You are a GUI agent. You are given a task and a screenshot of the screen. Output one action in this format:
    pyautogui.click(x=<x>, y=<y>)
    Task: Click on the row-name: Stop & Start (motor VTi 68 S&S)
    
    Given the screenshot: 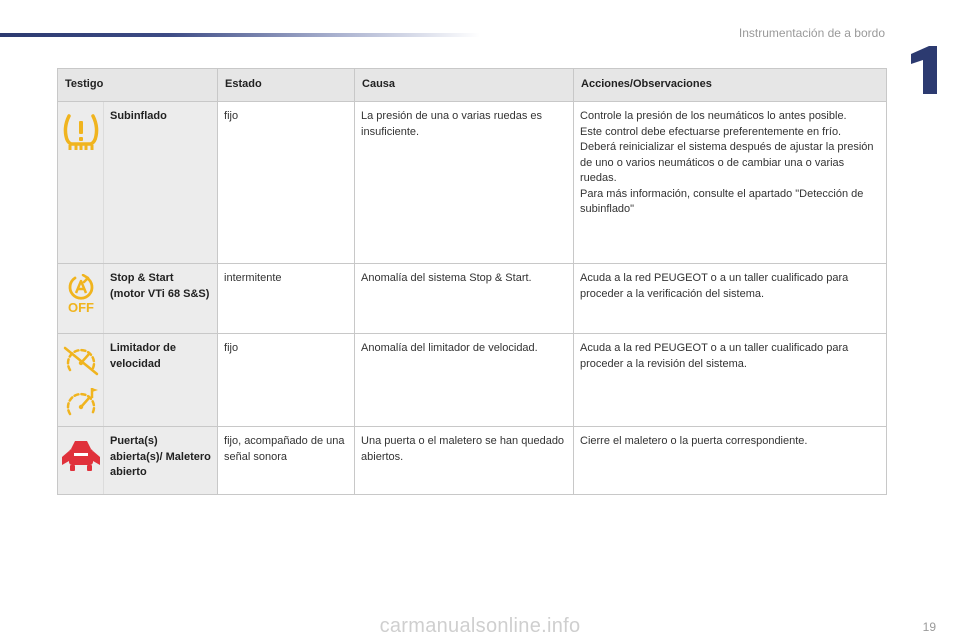 What is the action you would take?
    pyautogui.click(x=160, y=298)
    